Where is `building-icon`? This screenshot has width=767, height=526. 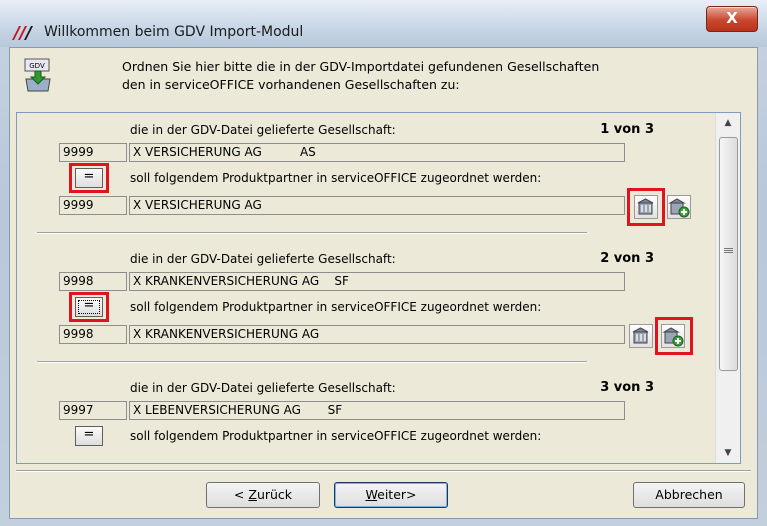
building-icon is located at coordinates (640, 335).